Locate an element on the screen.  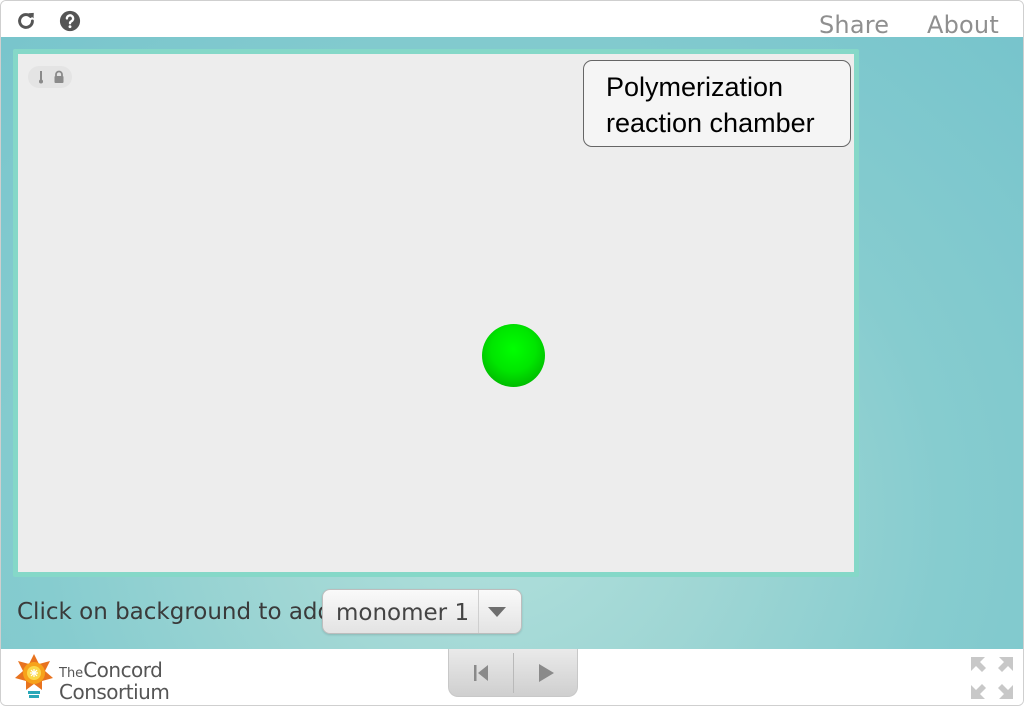
fullscreen-button is located at coordinates (992, 678).